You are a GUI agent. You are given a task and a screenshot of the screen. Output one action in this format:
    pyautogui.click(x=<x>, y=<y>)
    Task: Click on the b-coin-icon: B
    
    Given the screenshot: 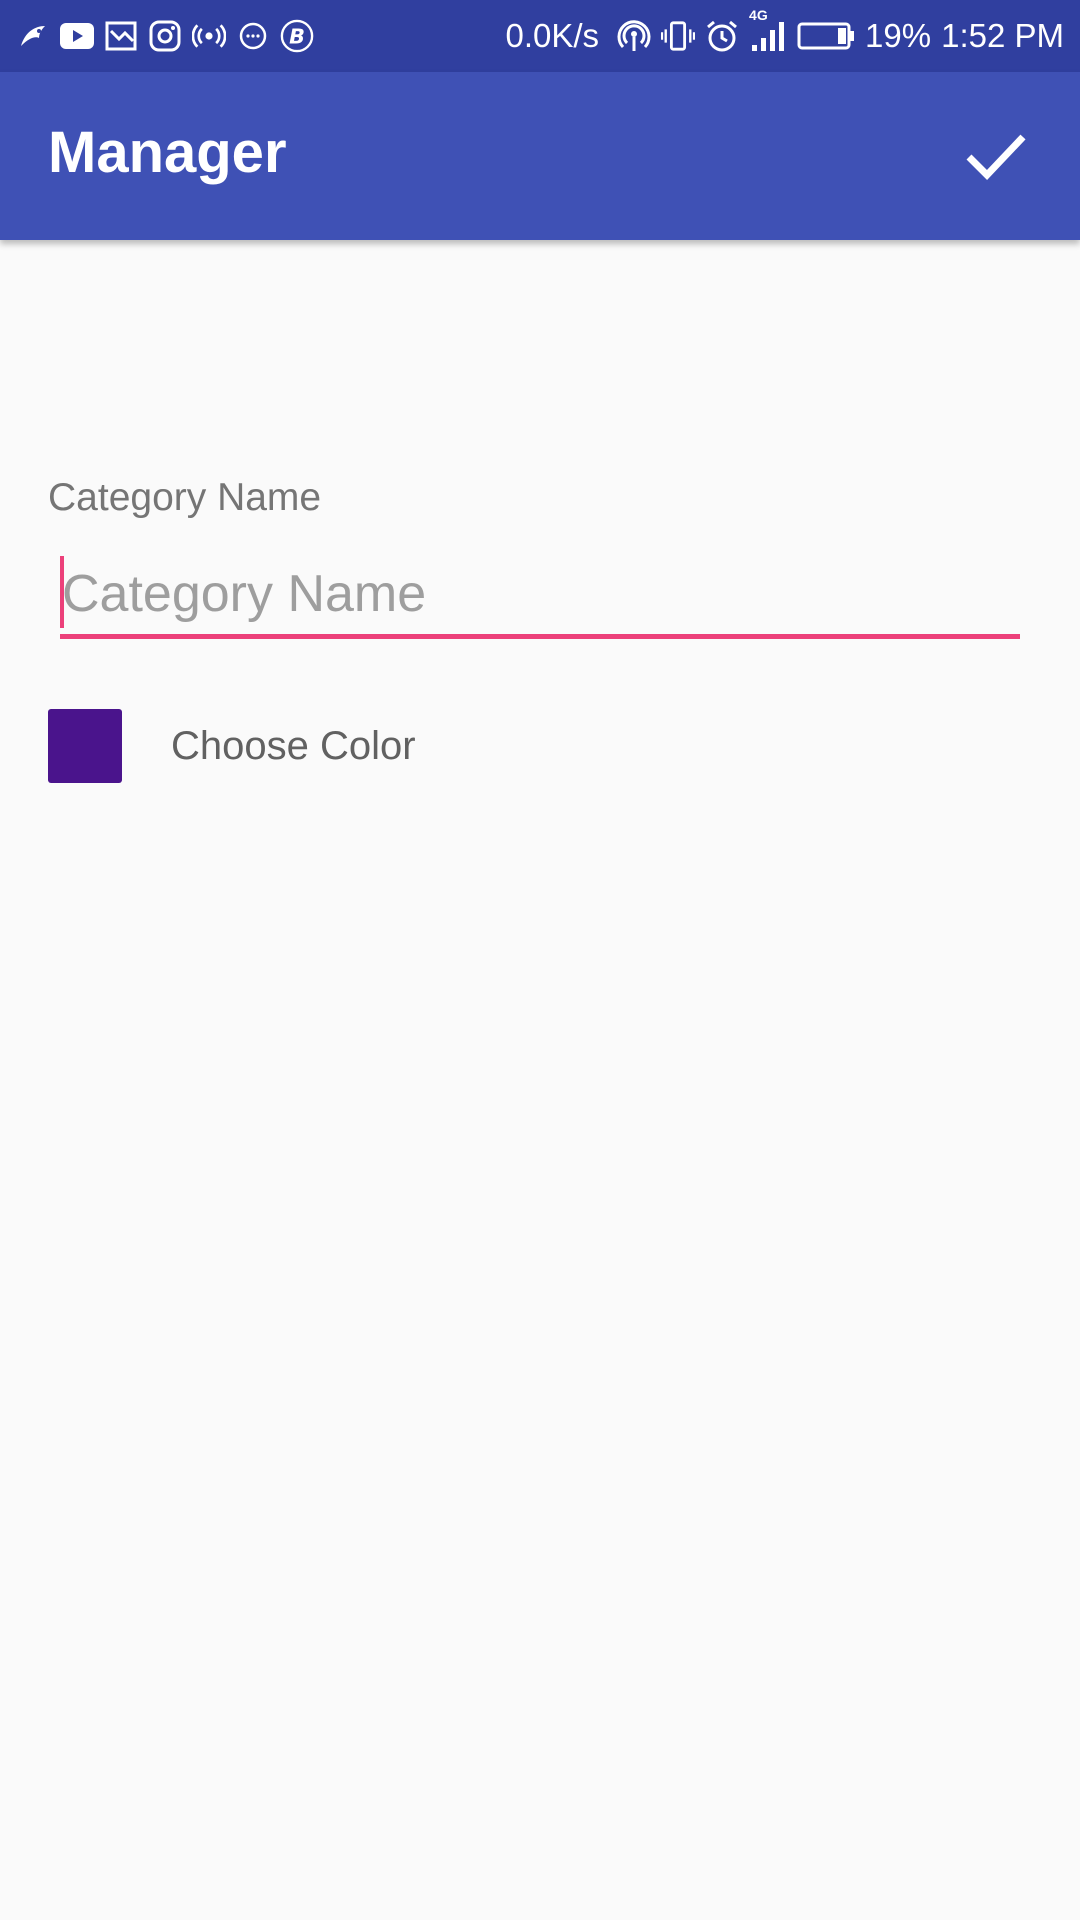 What is the action you would take?
    pyautogui.click(x=297, y=36)
    